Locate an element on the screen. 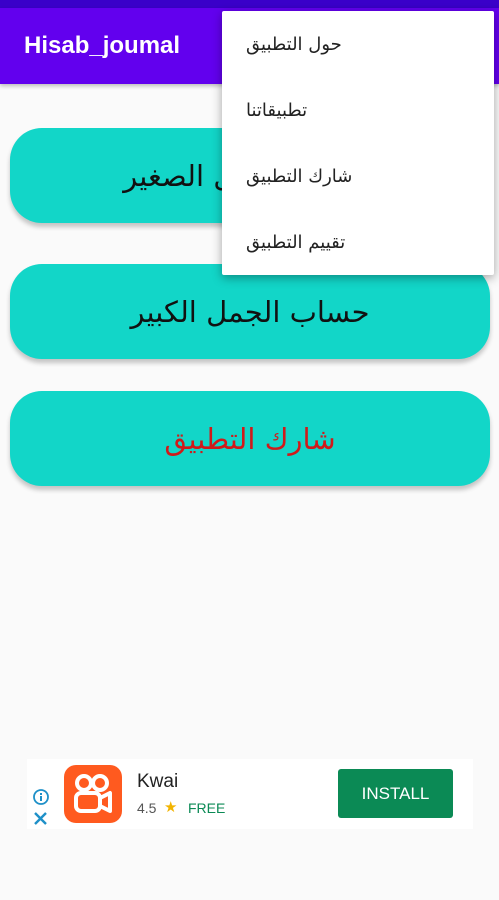 This screenshot has width=499, height=900. menu-item-our-apps: تطبيقاتنا is located at coordinates (358, 110).